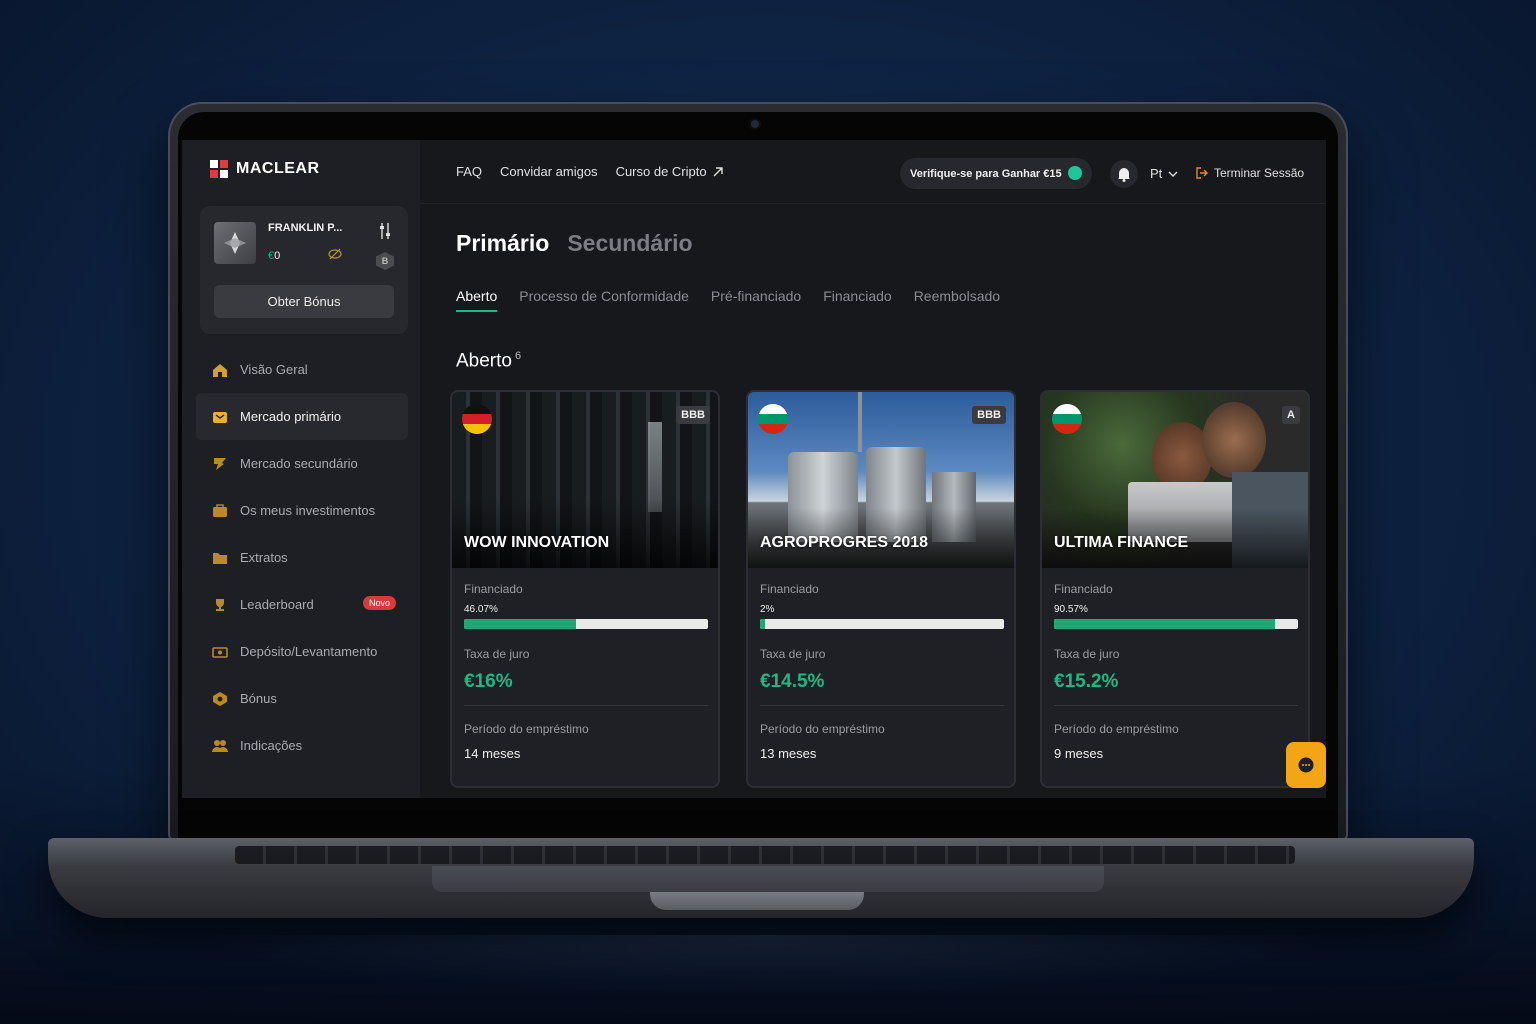 The height and width of the screenshot is (1024, 1536). What do you see at coordinates (277, 256) in the screenshot?
I see `balance-value: 0` at bounding box center [277, 256].